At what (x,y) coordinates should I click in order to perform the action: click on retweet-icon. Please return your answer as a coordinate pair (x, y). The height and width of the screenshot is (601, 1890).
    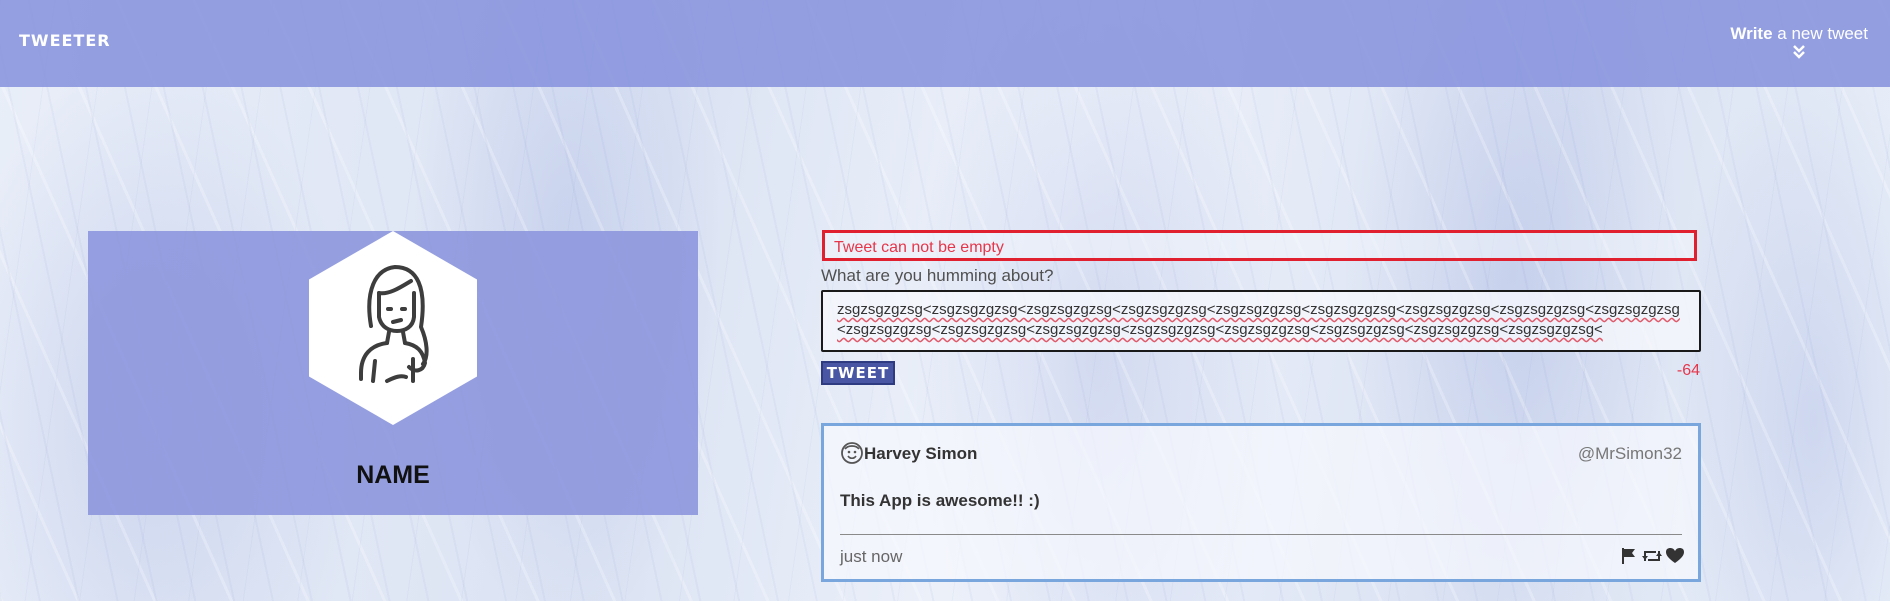
    Looking at the image, I should click on (1652, 556).